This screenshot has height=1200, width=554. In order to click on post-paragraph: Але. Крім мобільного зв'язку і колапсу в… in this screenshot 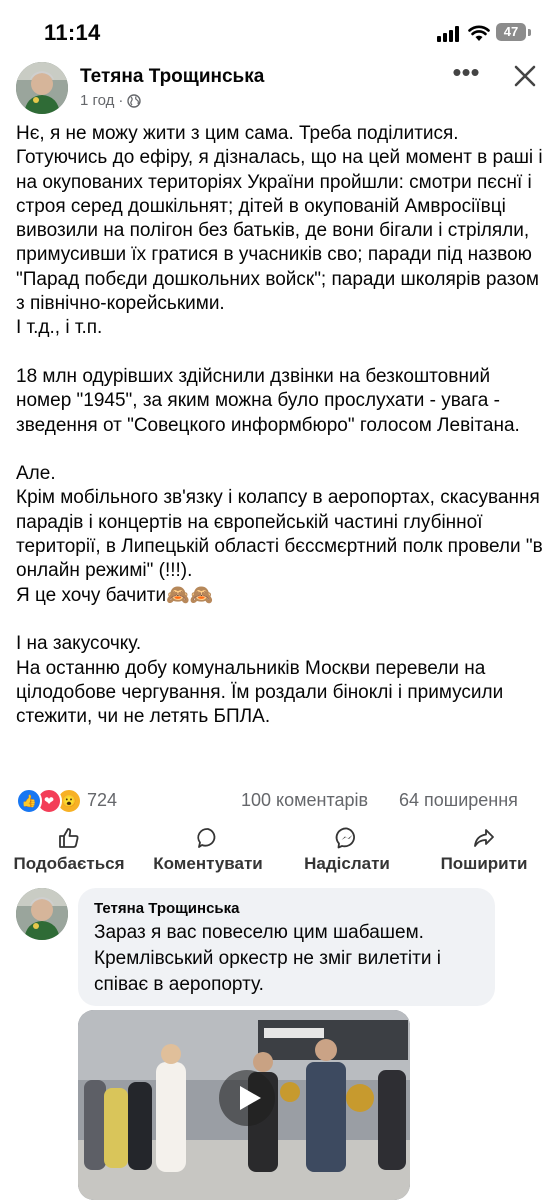, I will do `click(279, 534)`.